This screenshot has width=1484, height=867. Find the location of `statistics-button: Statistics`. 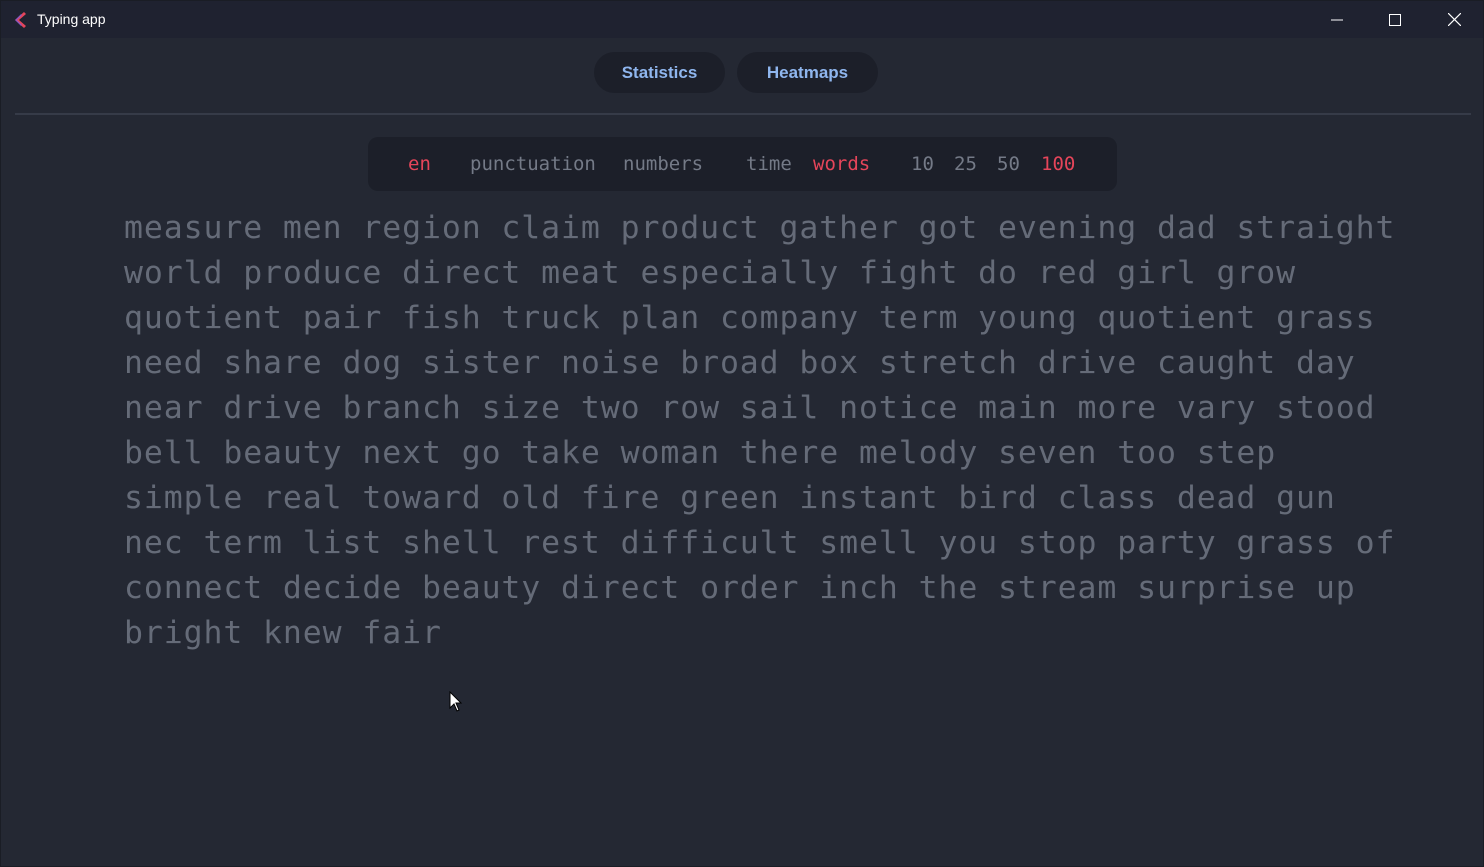

statistics-button: Statistics is located at coordinates (659, 72).